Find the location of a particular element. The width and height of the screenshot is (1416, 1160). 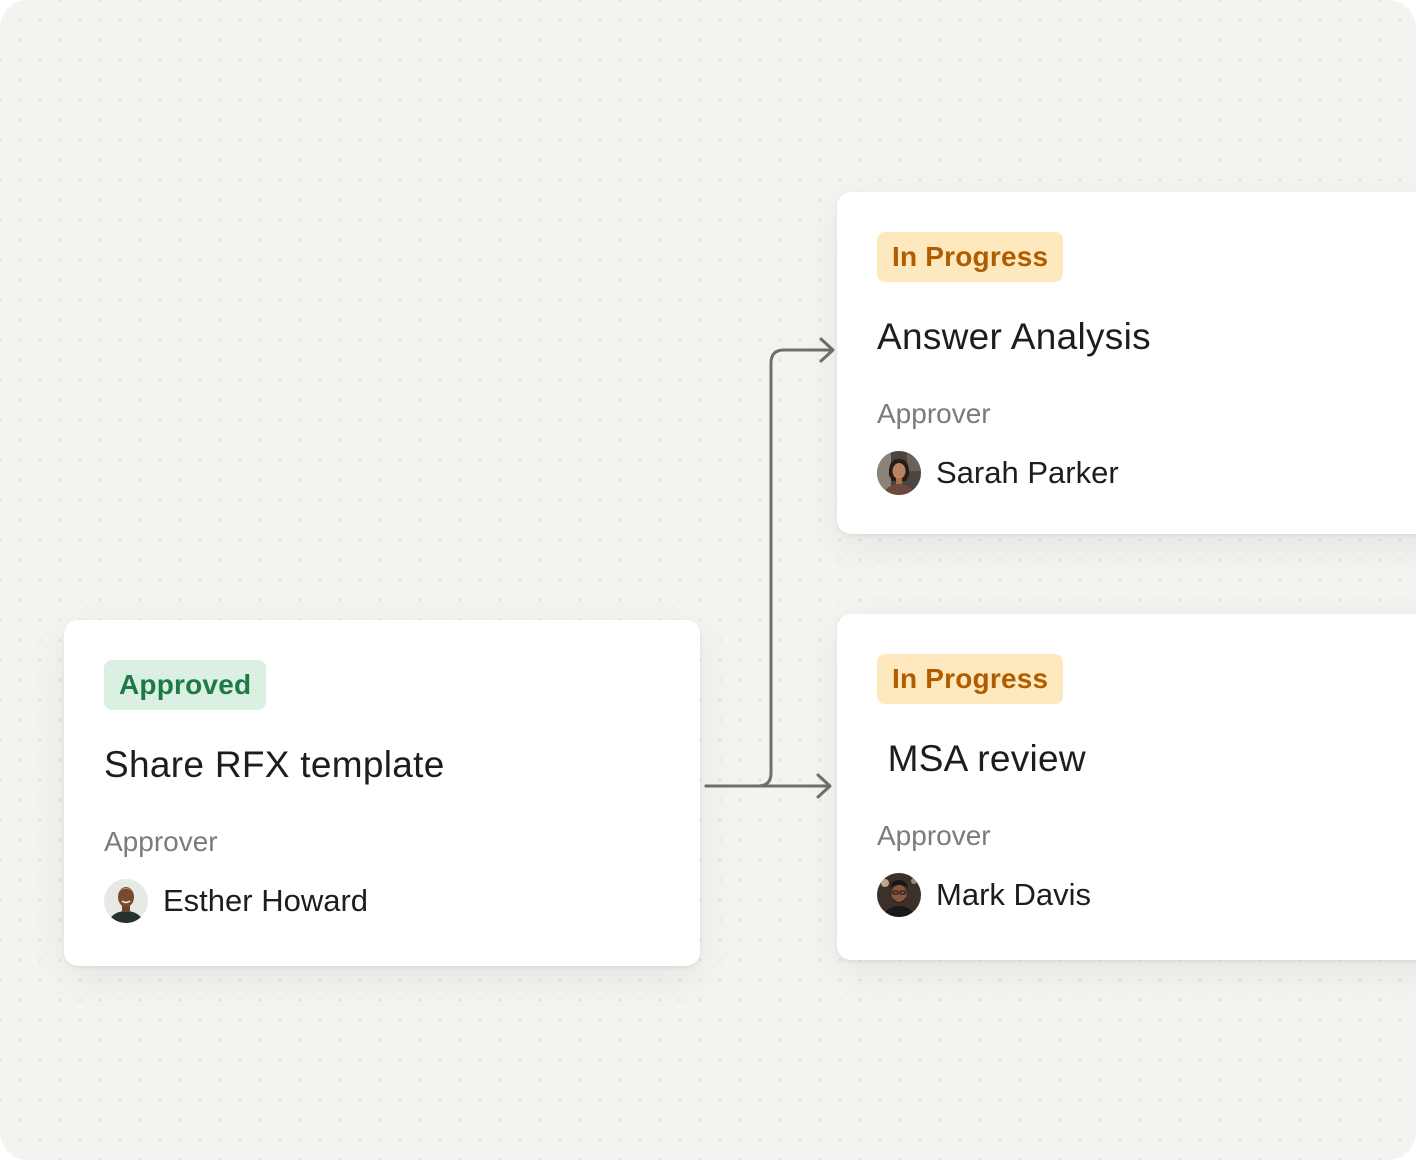

connector-line-to-answer-analysis is located at coordinates (769, 568).